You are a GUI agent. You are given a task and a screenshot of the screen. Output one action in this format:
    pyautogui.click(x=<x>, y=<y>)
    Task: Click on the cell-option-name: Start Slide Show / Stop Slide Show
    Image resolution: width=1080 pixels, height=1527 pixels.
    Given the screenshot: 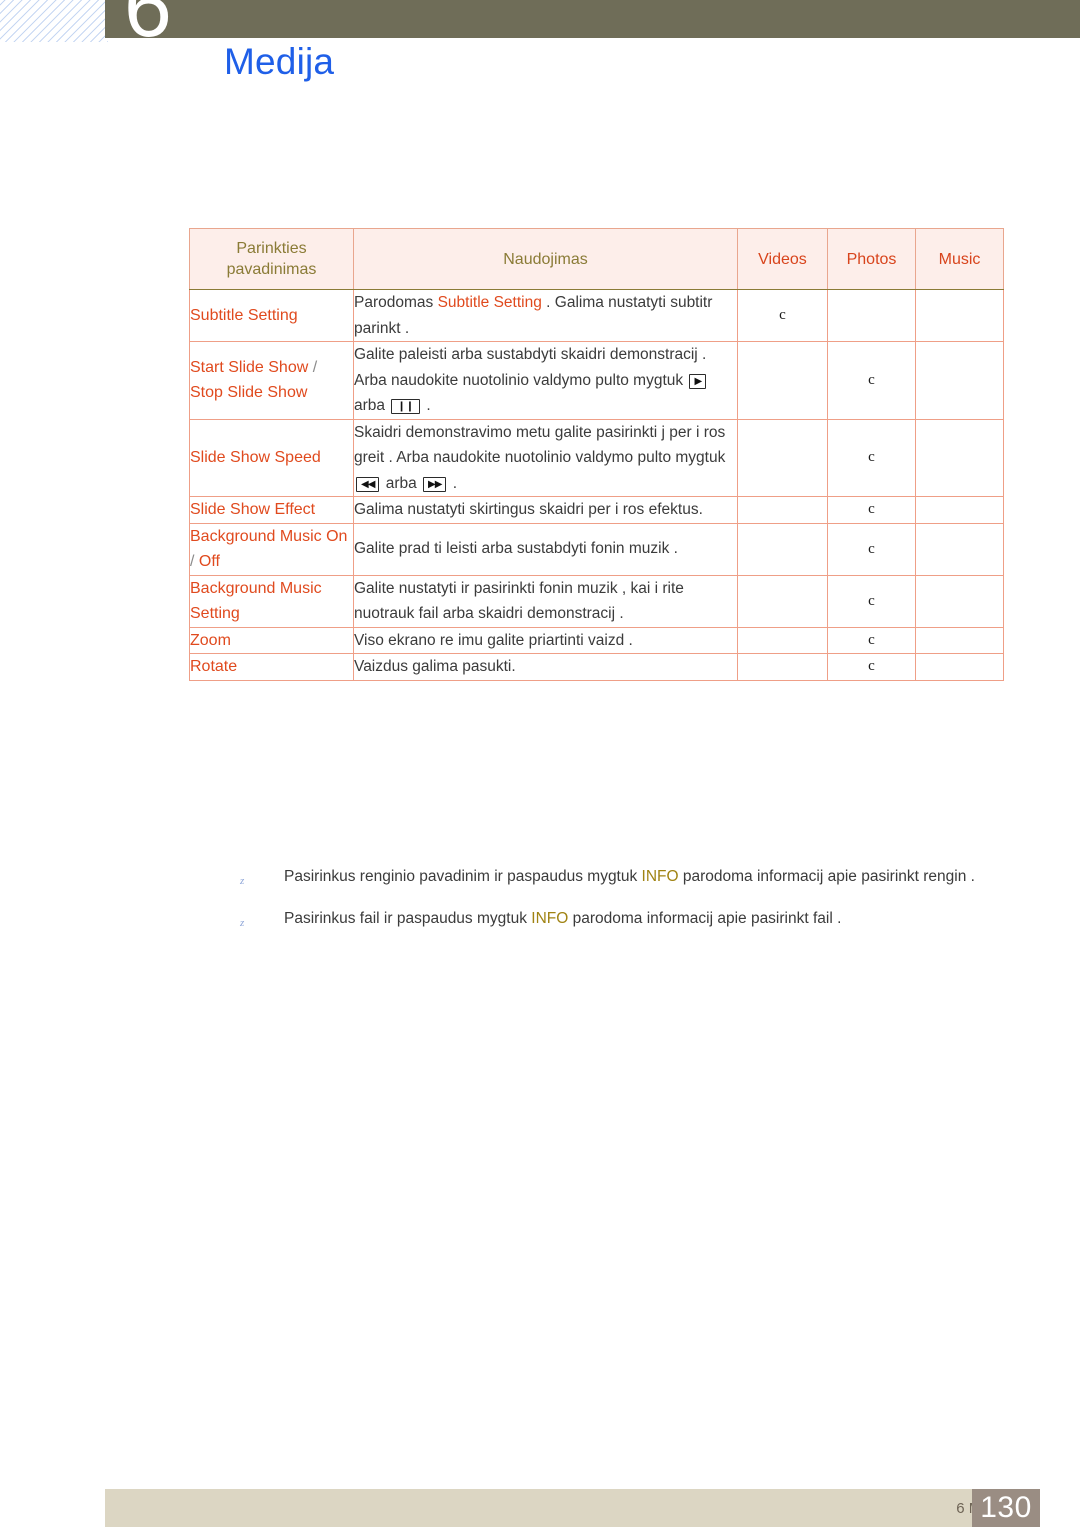 What is the action you would take?
    pyautogui.click(x=271, y=380)
    